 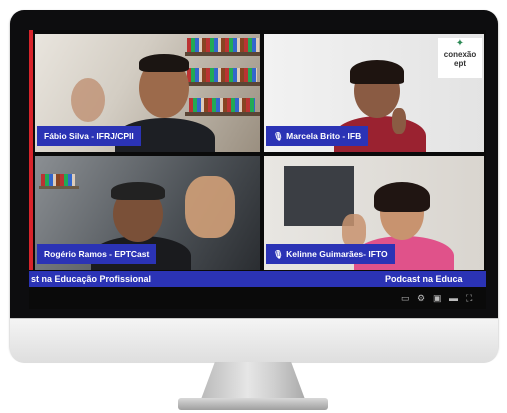 I want to click on accent-edge, so click(x=31, y=150).